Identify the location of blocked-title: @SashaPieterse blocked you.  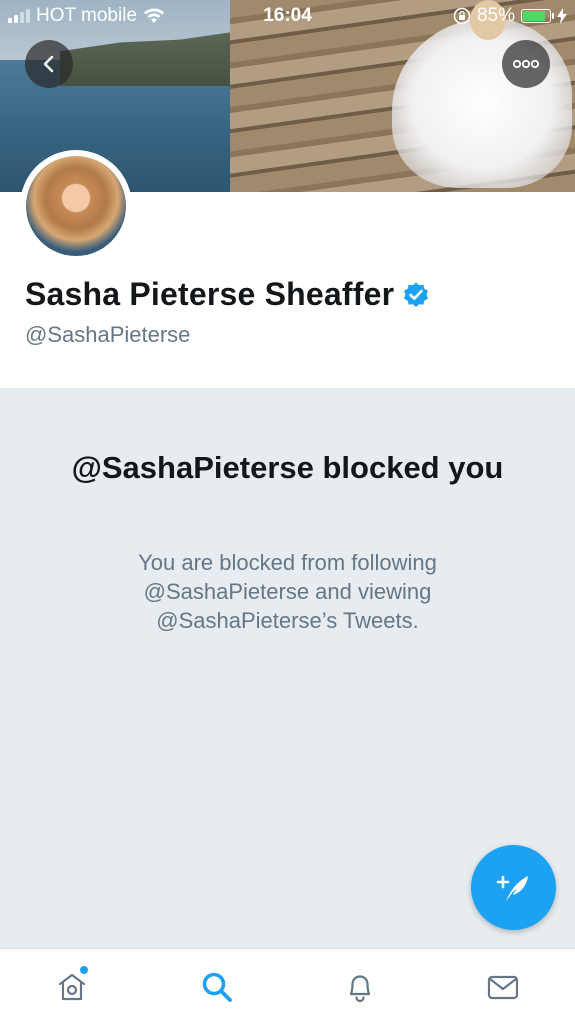
(287, 467).